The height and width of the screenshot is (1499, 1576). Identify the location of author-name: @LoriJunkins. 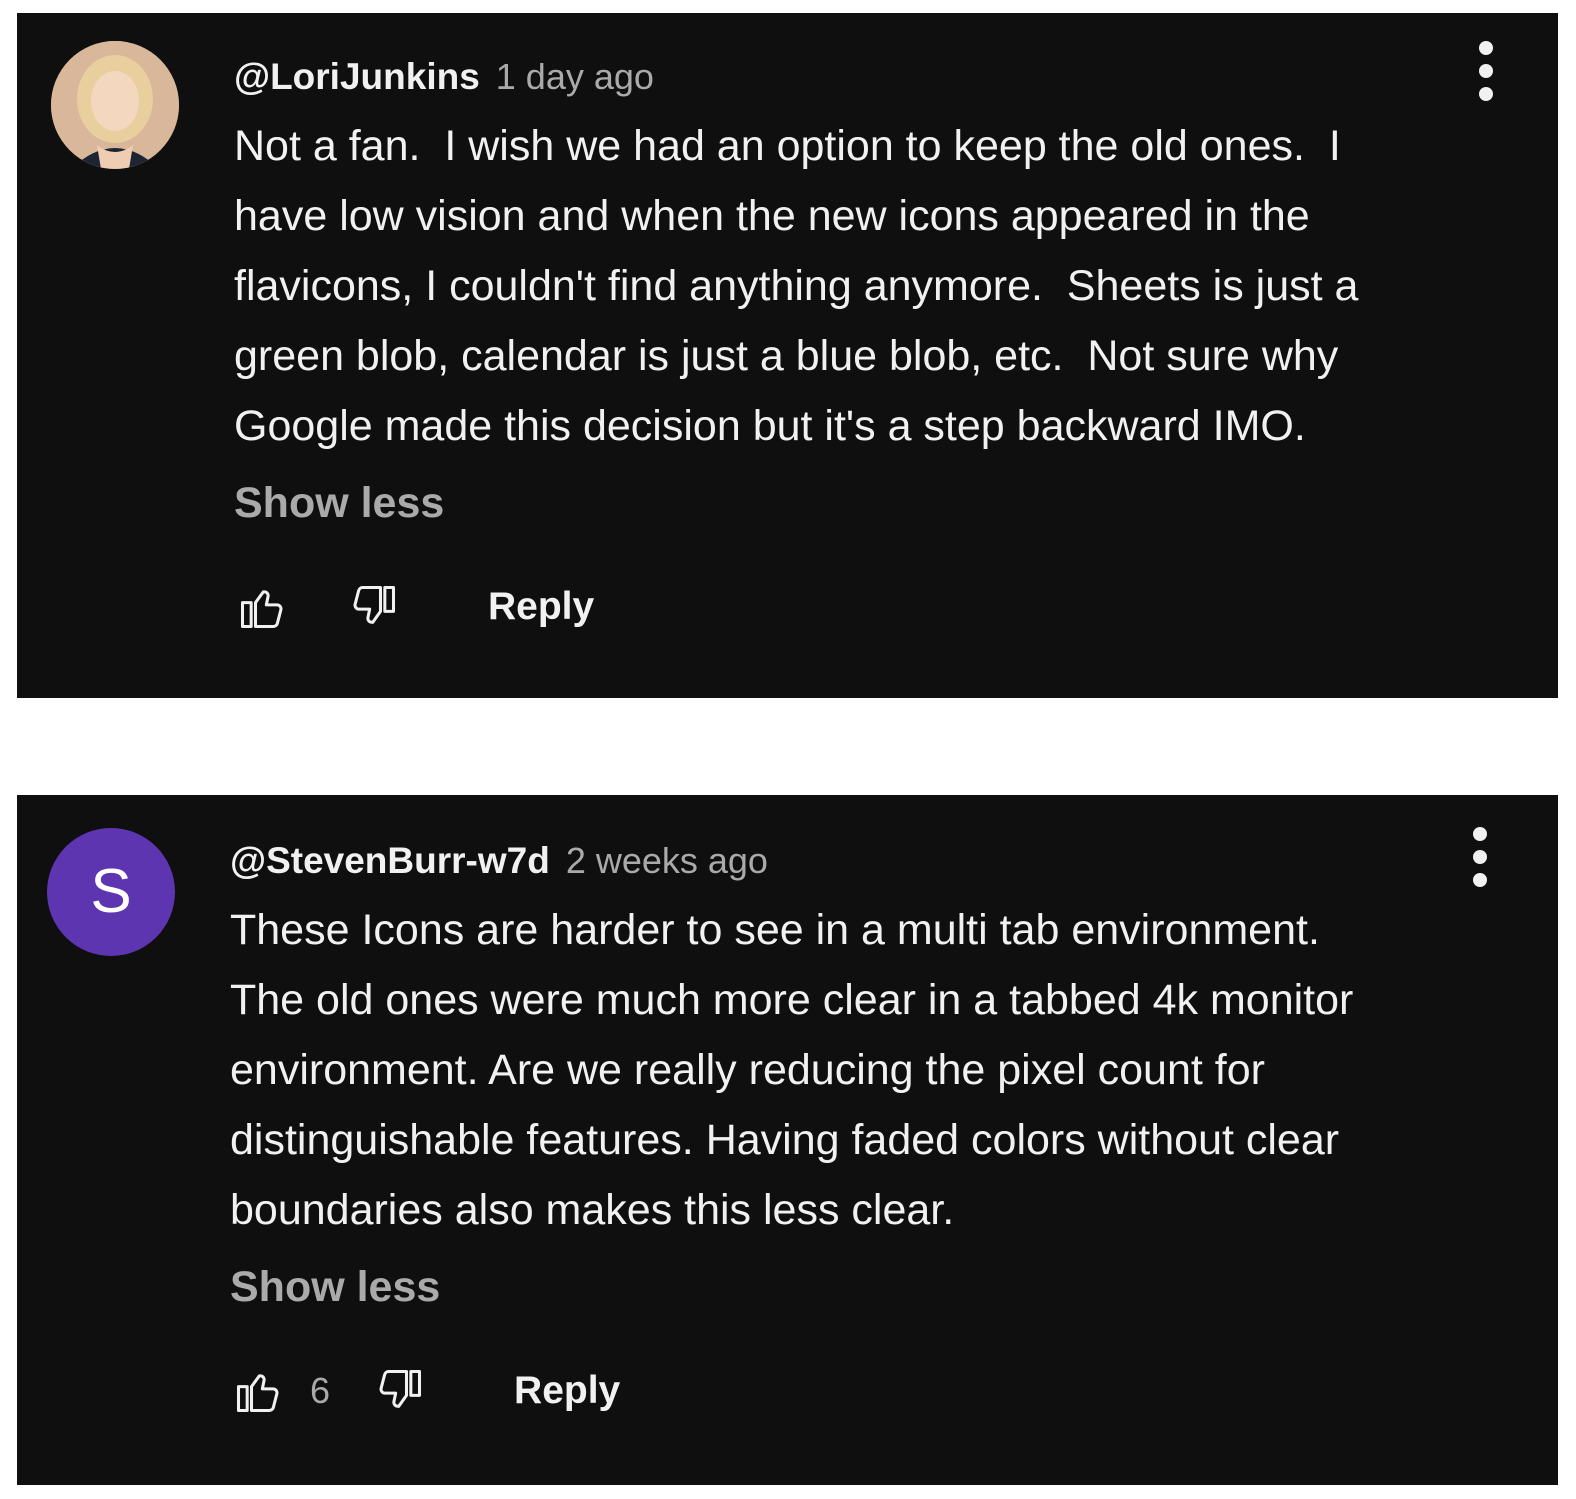
(357, 77).